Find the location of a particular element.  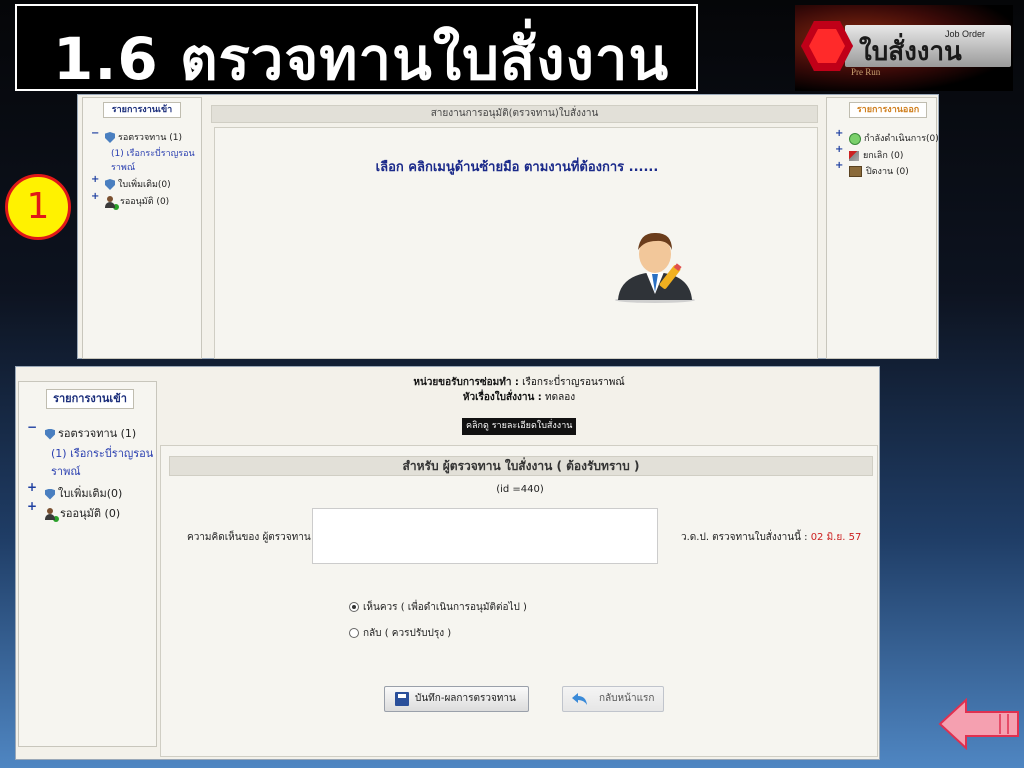

slide-title: 1.6 ตรวจทานใบสั่งงาน is located at coordinates (361, 59).